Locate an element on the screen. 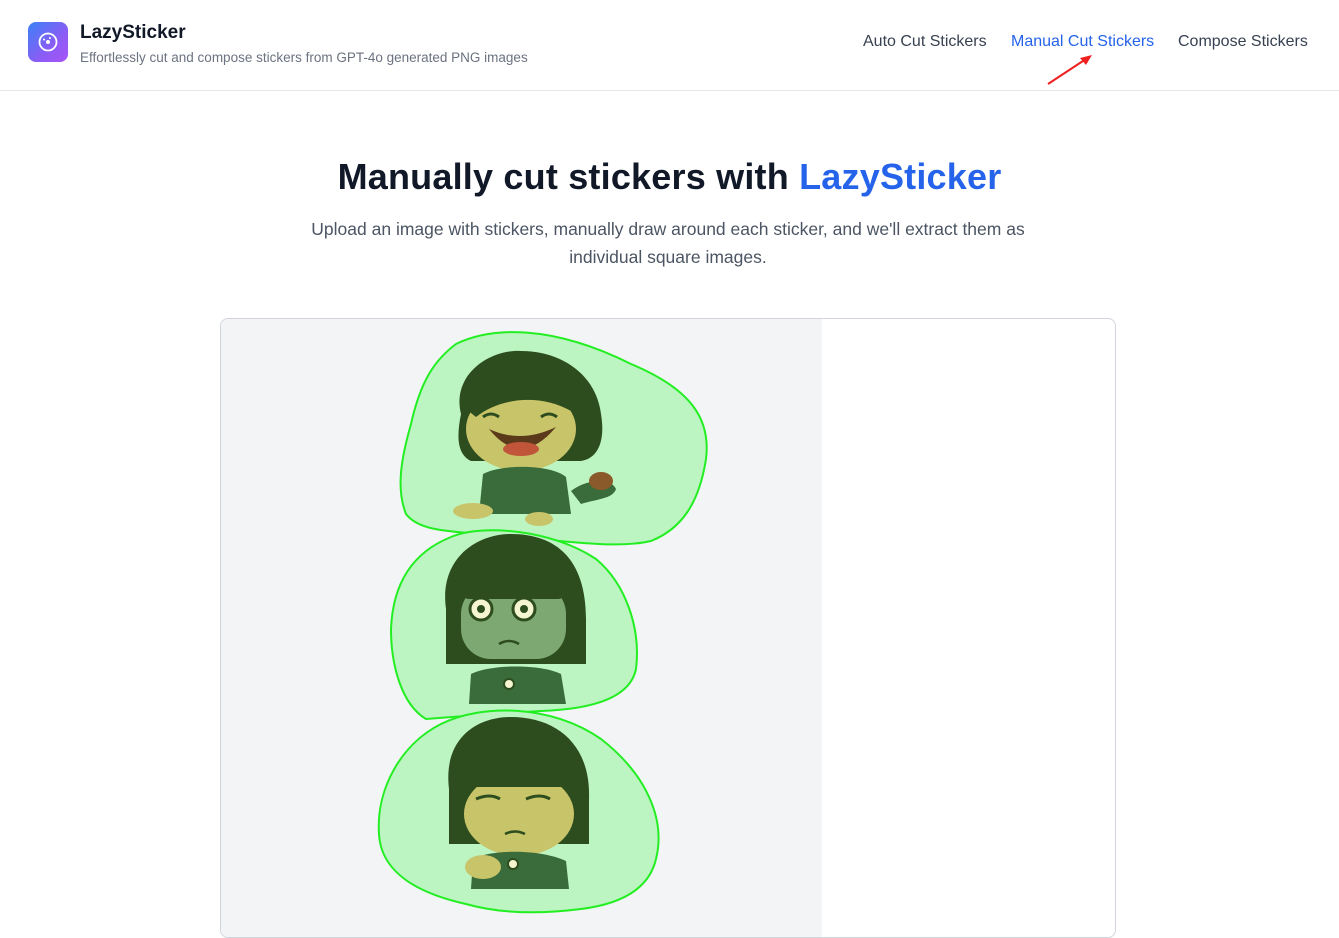 This screenshot has height=938, width=1339. palette-icon is located at coordinates (48, 42).